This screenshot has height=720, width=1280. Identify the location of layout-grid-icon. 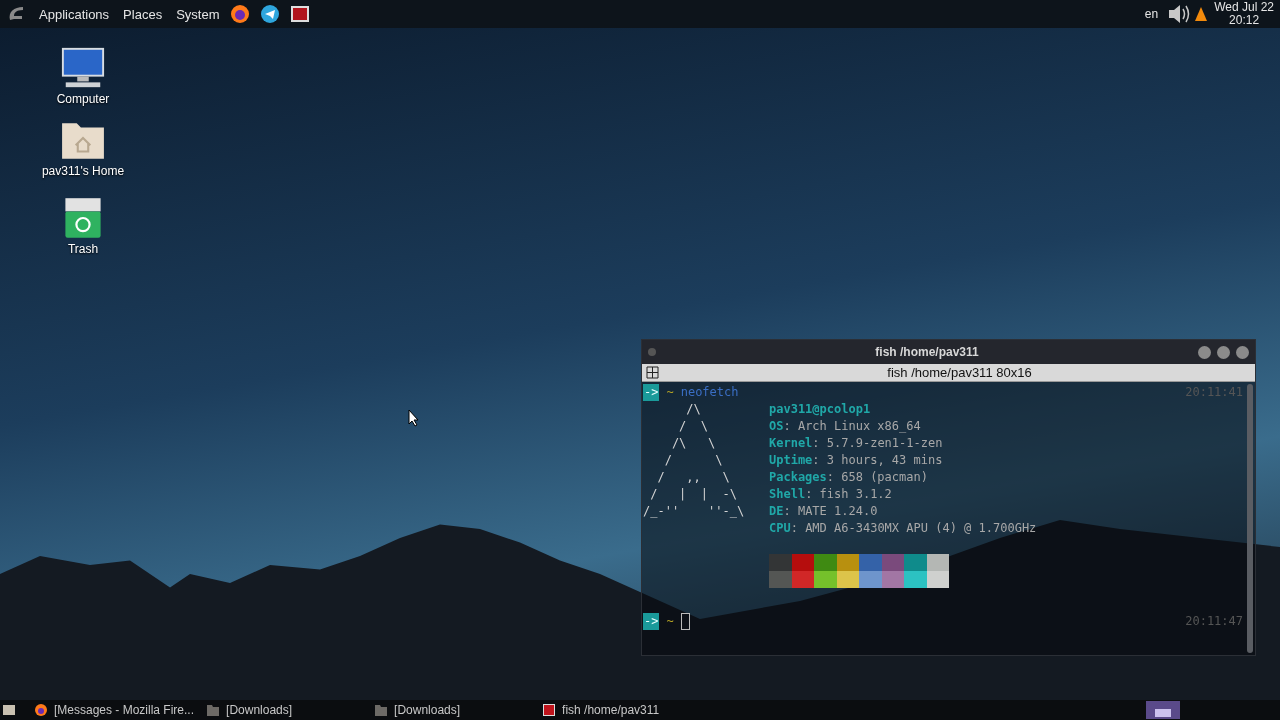
(653, 372).